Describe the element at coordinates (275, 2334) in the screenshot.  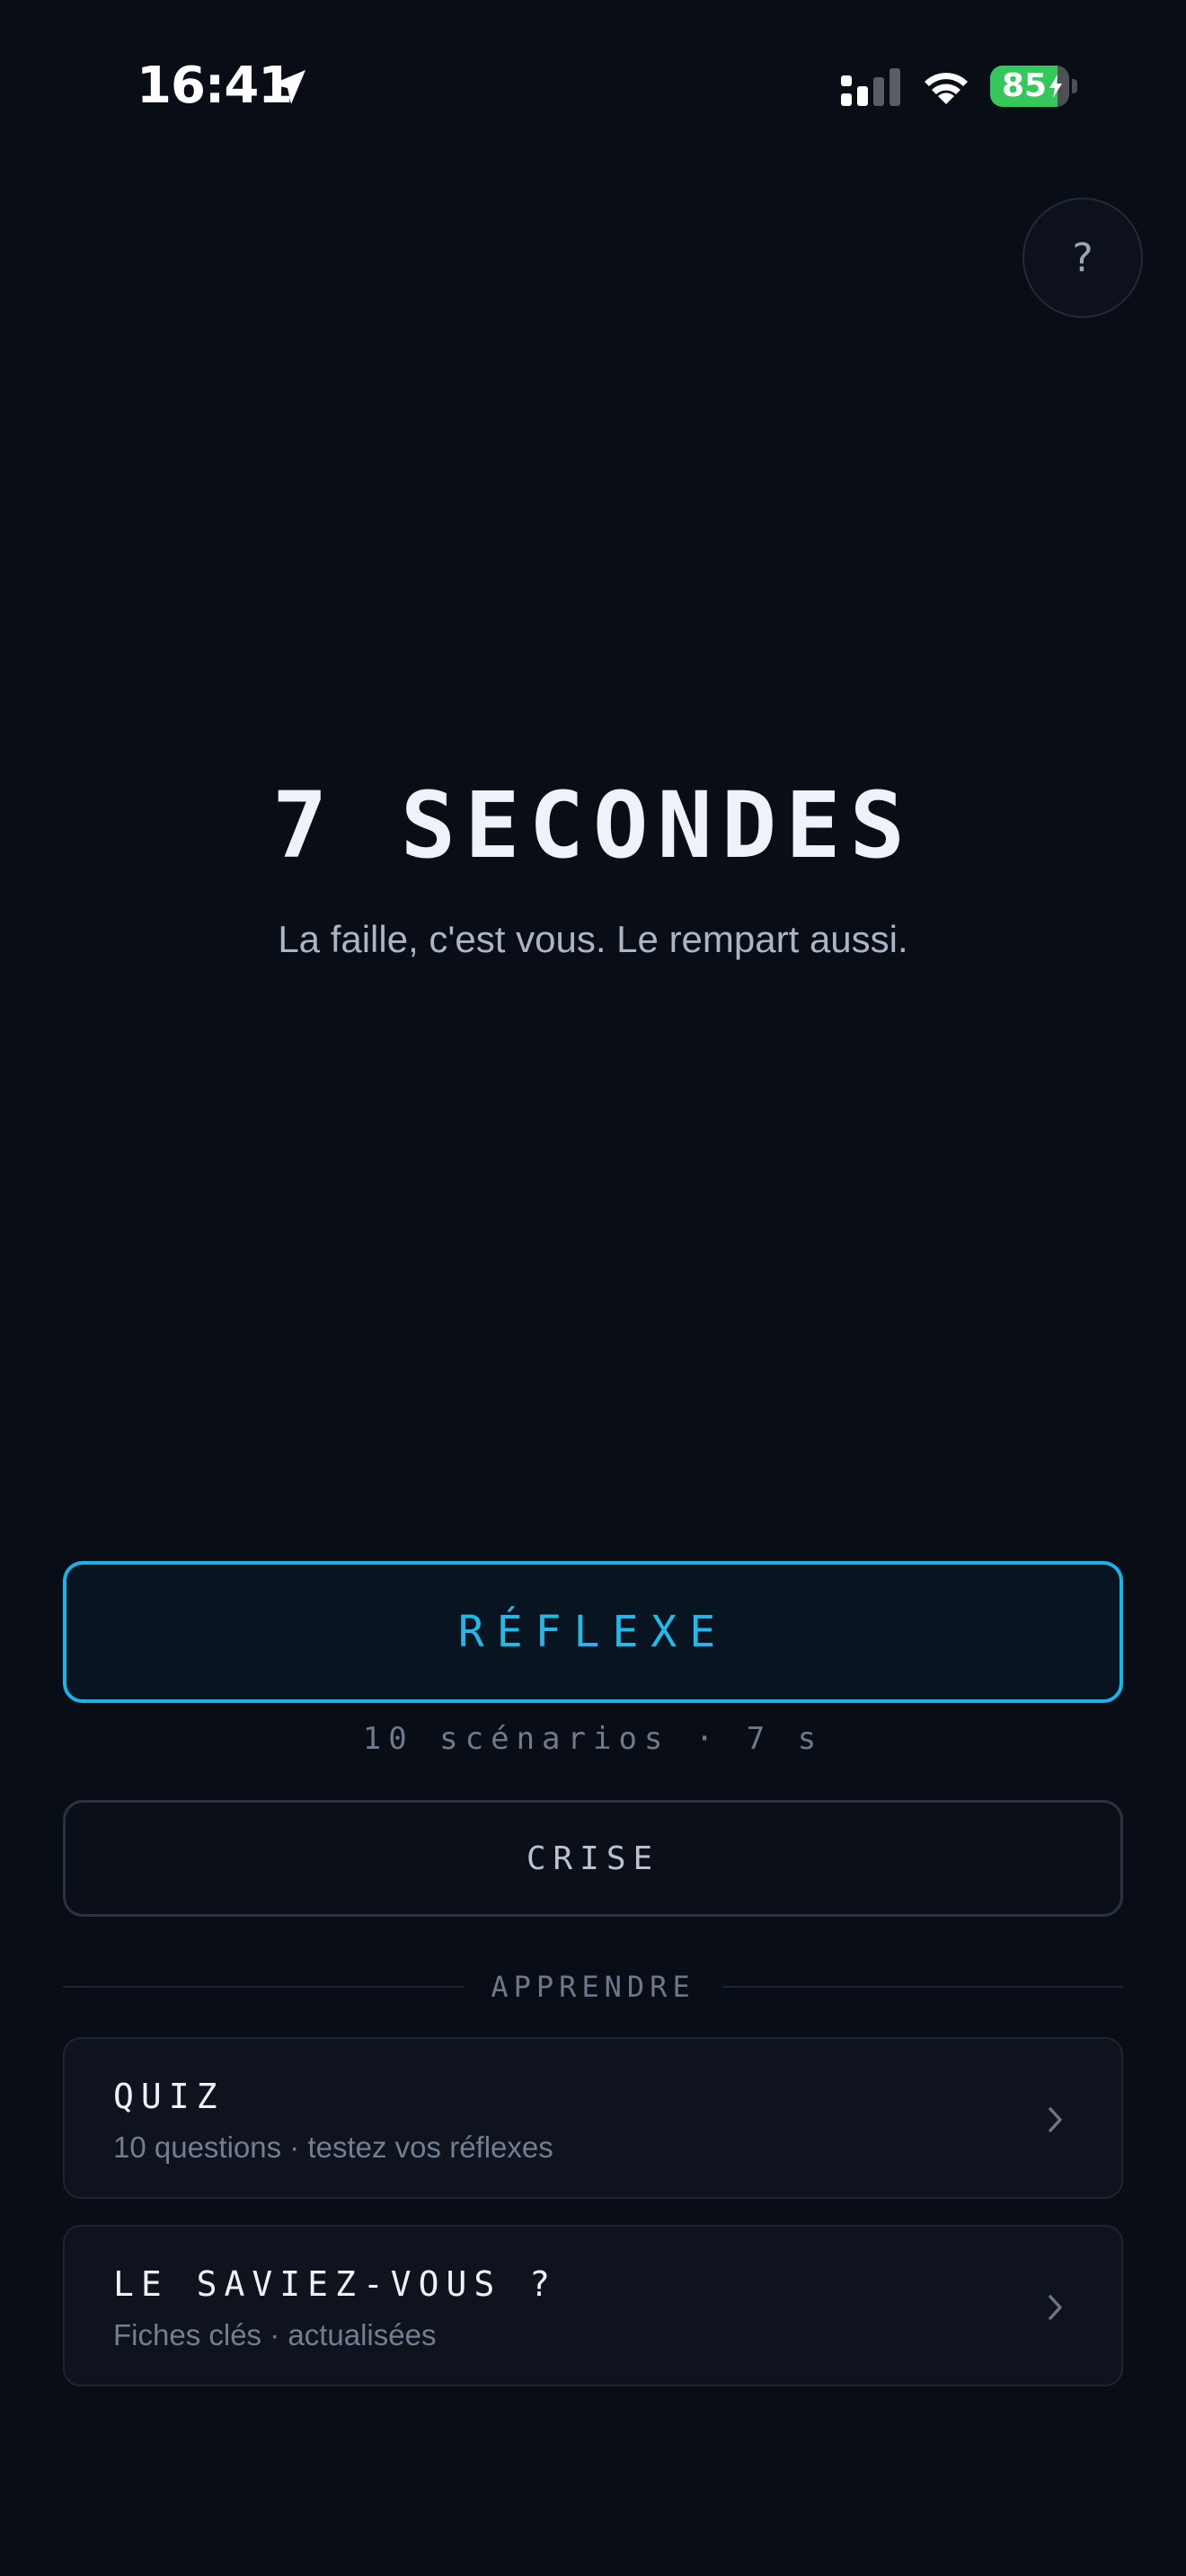
I see `did-you-know-card-subtitle: Fiches clés · actualisées` at that location.